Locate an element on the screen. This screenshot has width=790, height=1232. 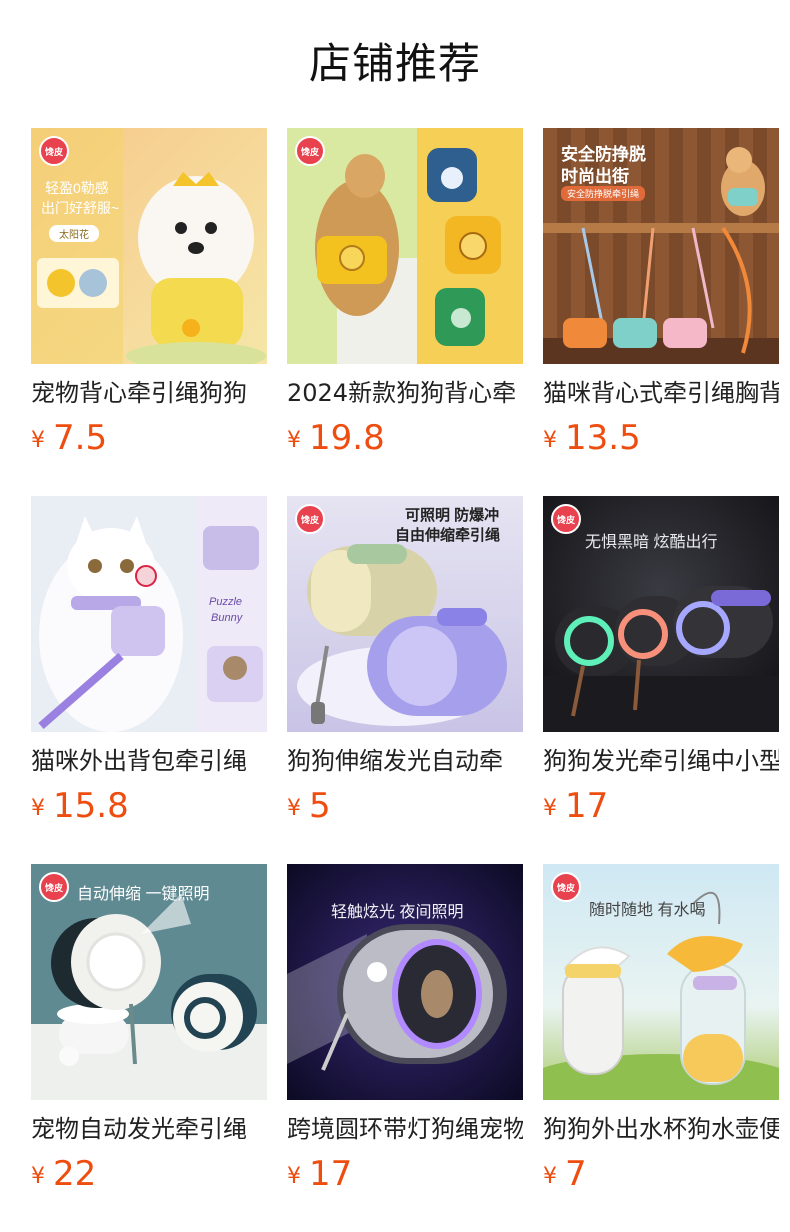
product-name: 狗狗外出水杯狗水壶便 is located at coordinates (661, 1129).